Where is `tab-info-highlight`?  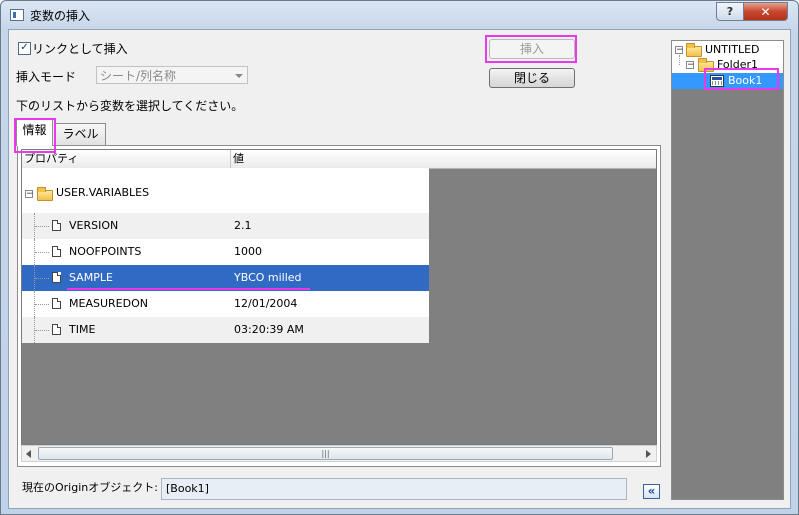
tab-info-highlight is located at coordinates (35, 135).